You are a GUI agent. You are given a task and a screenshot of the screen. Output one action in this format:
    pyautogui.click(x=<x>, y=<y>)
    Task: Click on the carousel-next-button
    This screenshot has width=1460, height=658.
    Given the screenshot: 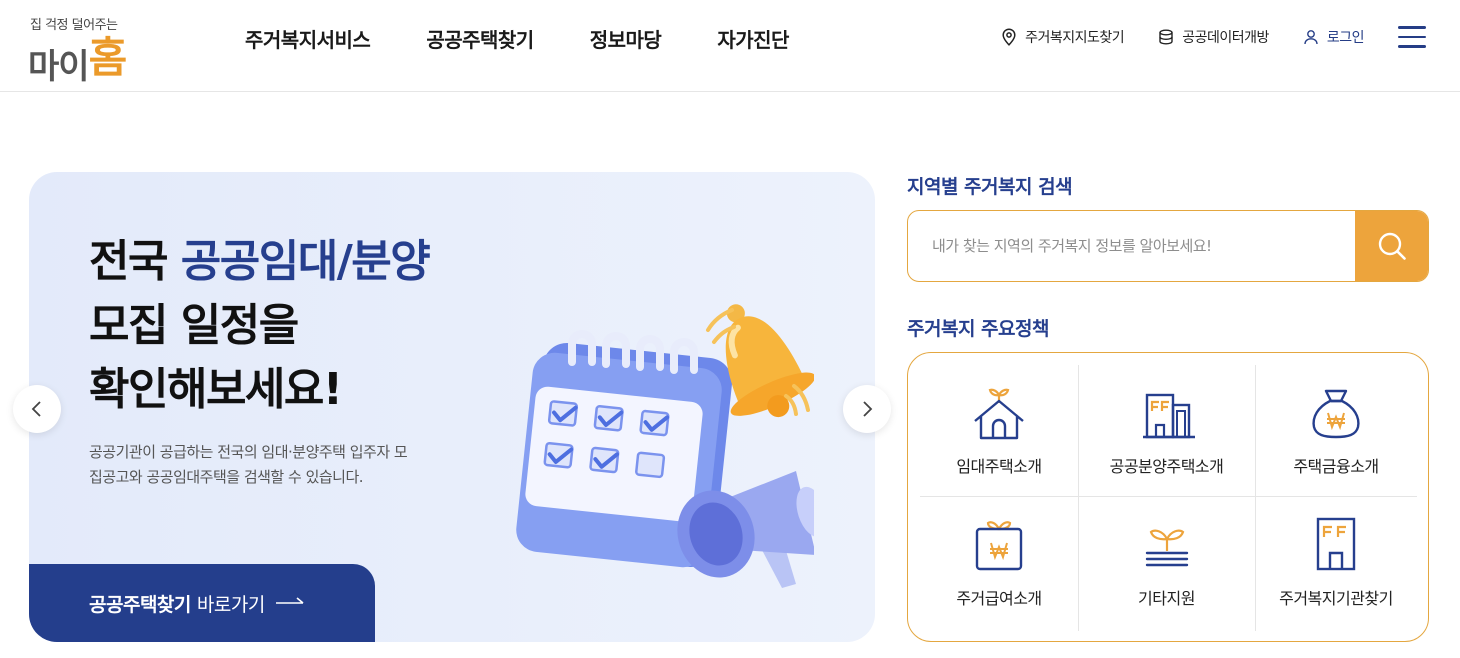 What is the action you would take?
    pyautogui.click(x=867, y=409)
    